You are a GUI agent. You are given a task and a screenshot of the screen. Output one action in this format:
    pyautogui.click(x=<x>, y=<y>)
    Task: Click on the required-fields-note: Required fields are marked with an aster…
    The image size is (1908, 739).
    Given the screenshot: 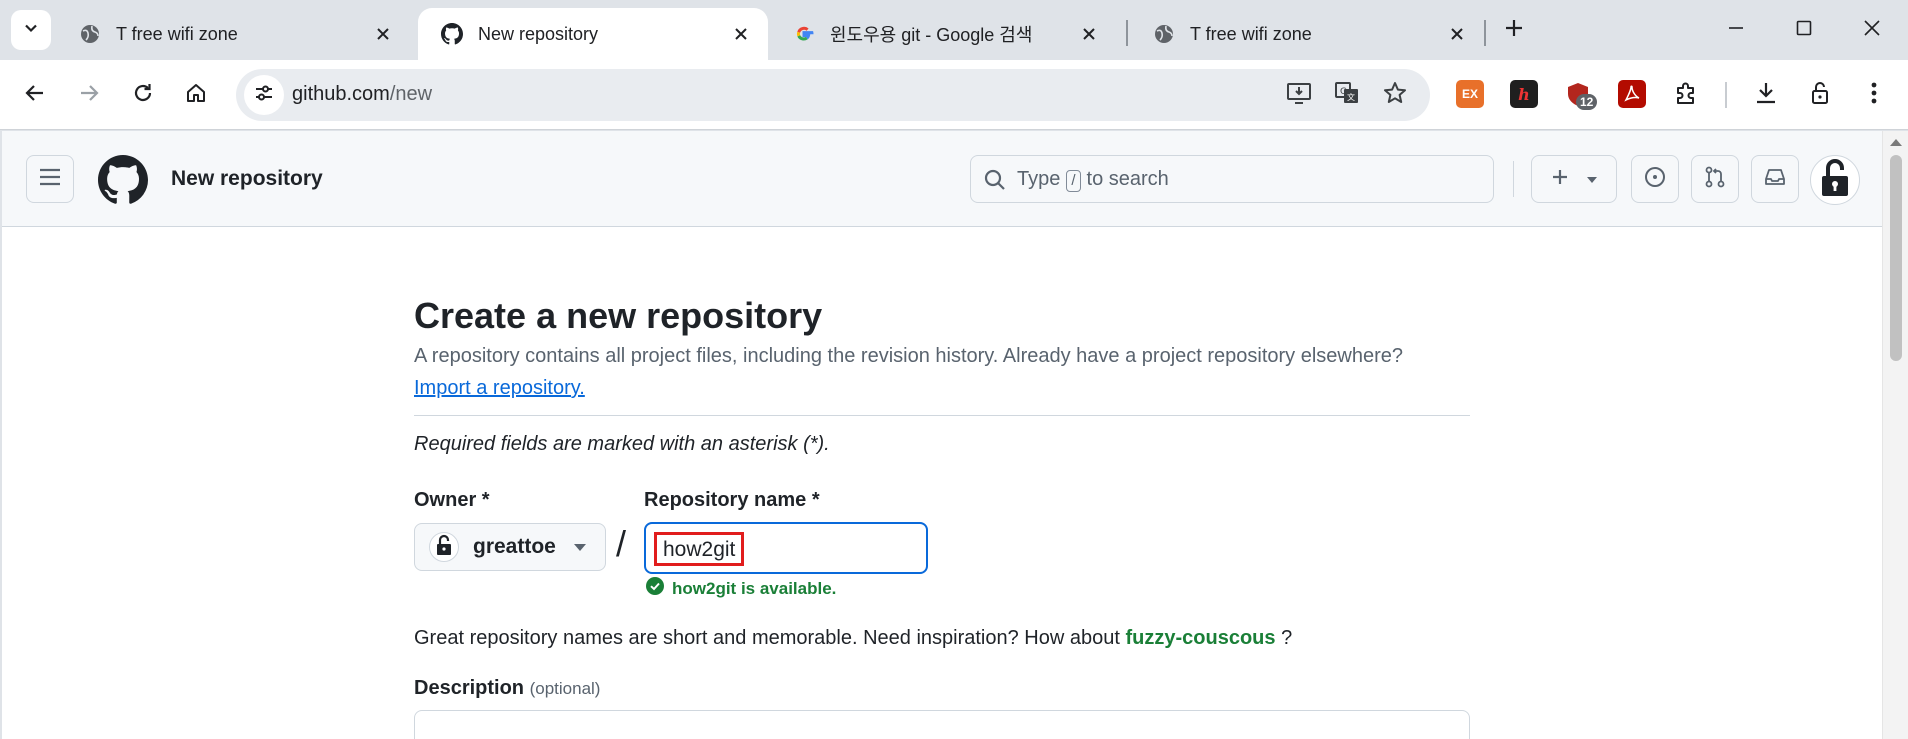 What is the action you would take?
    pyautogui.click(x=622, y=444)
    